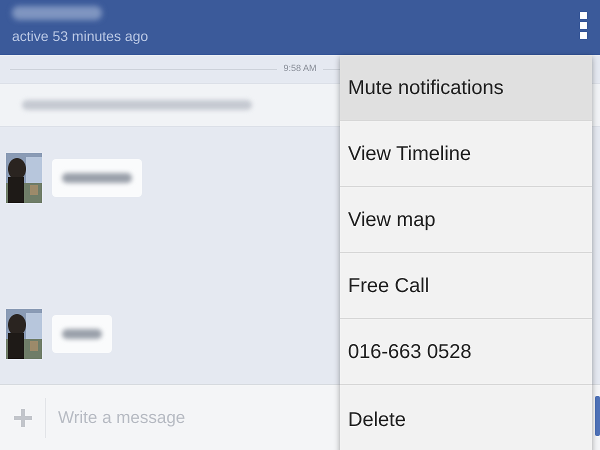 This screenshot has height=450, width=600. Describe the element at coordinates (584, 26) in the screenshot. I see `more-options-icon` at that location.